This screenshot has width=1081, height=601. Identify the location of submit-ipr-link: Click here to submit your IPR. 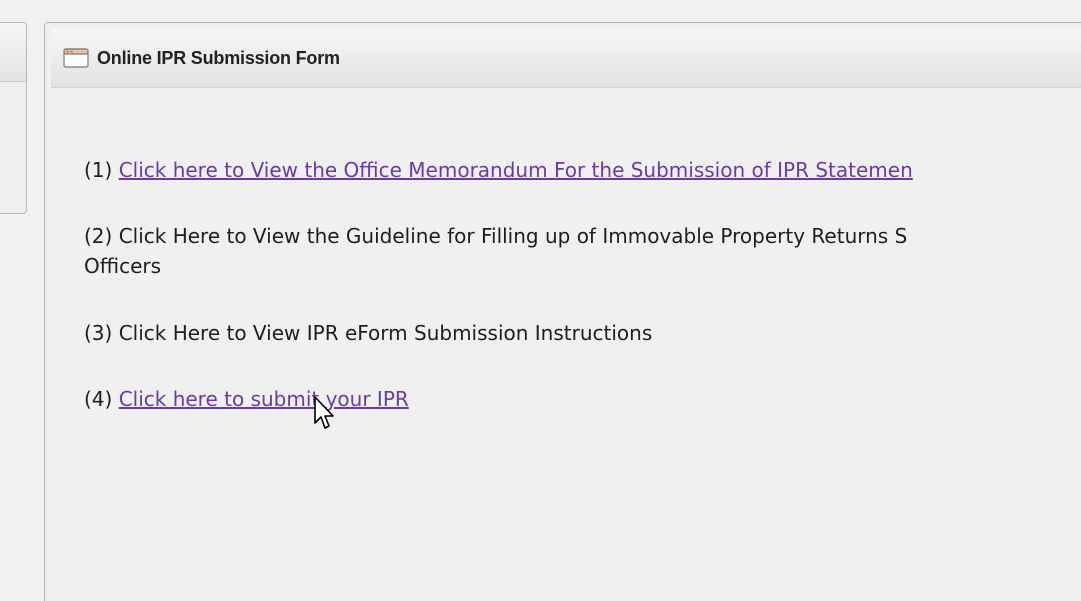
(264, 399).